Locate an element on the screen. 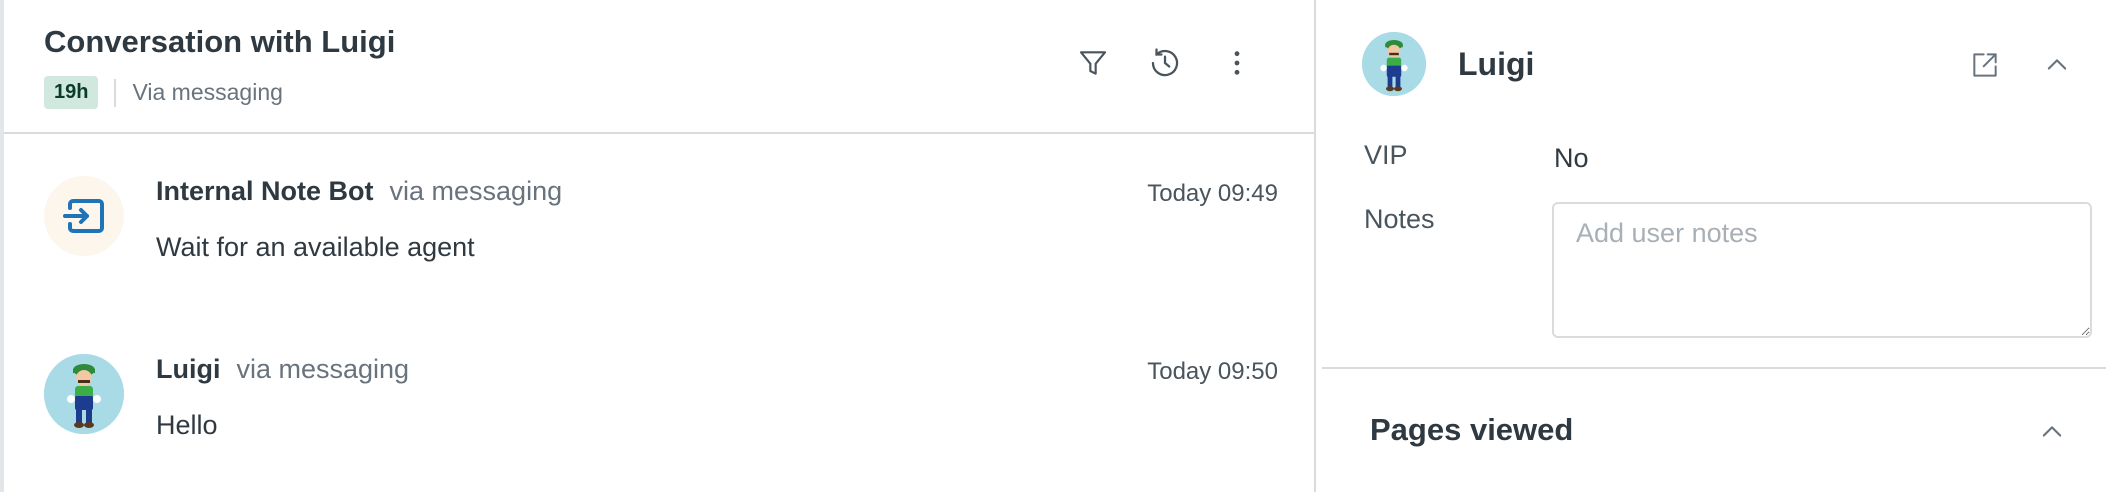  conversation-actions is located at coordinates (1165, 63).